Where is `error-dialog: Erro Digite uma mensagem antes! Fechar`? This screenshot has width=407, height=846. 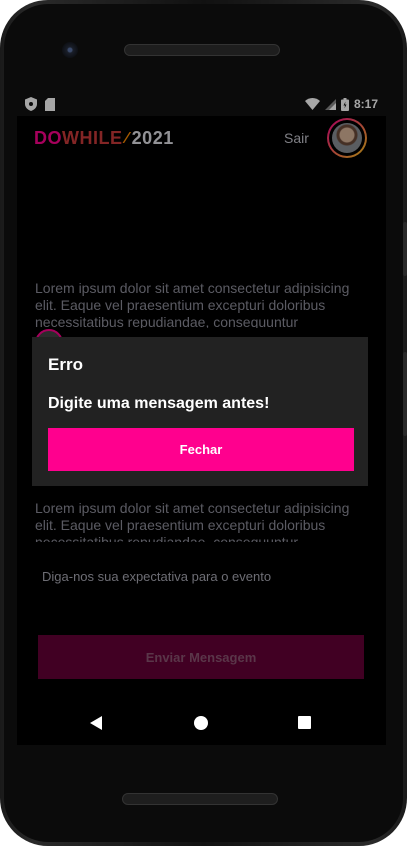 error-dialog: Erro Digite uma mensagem antes! Fechar is located at coordinates (200, 411).